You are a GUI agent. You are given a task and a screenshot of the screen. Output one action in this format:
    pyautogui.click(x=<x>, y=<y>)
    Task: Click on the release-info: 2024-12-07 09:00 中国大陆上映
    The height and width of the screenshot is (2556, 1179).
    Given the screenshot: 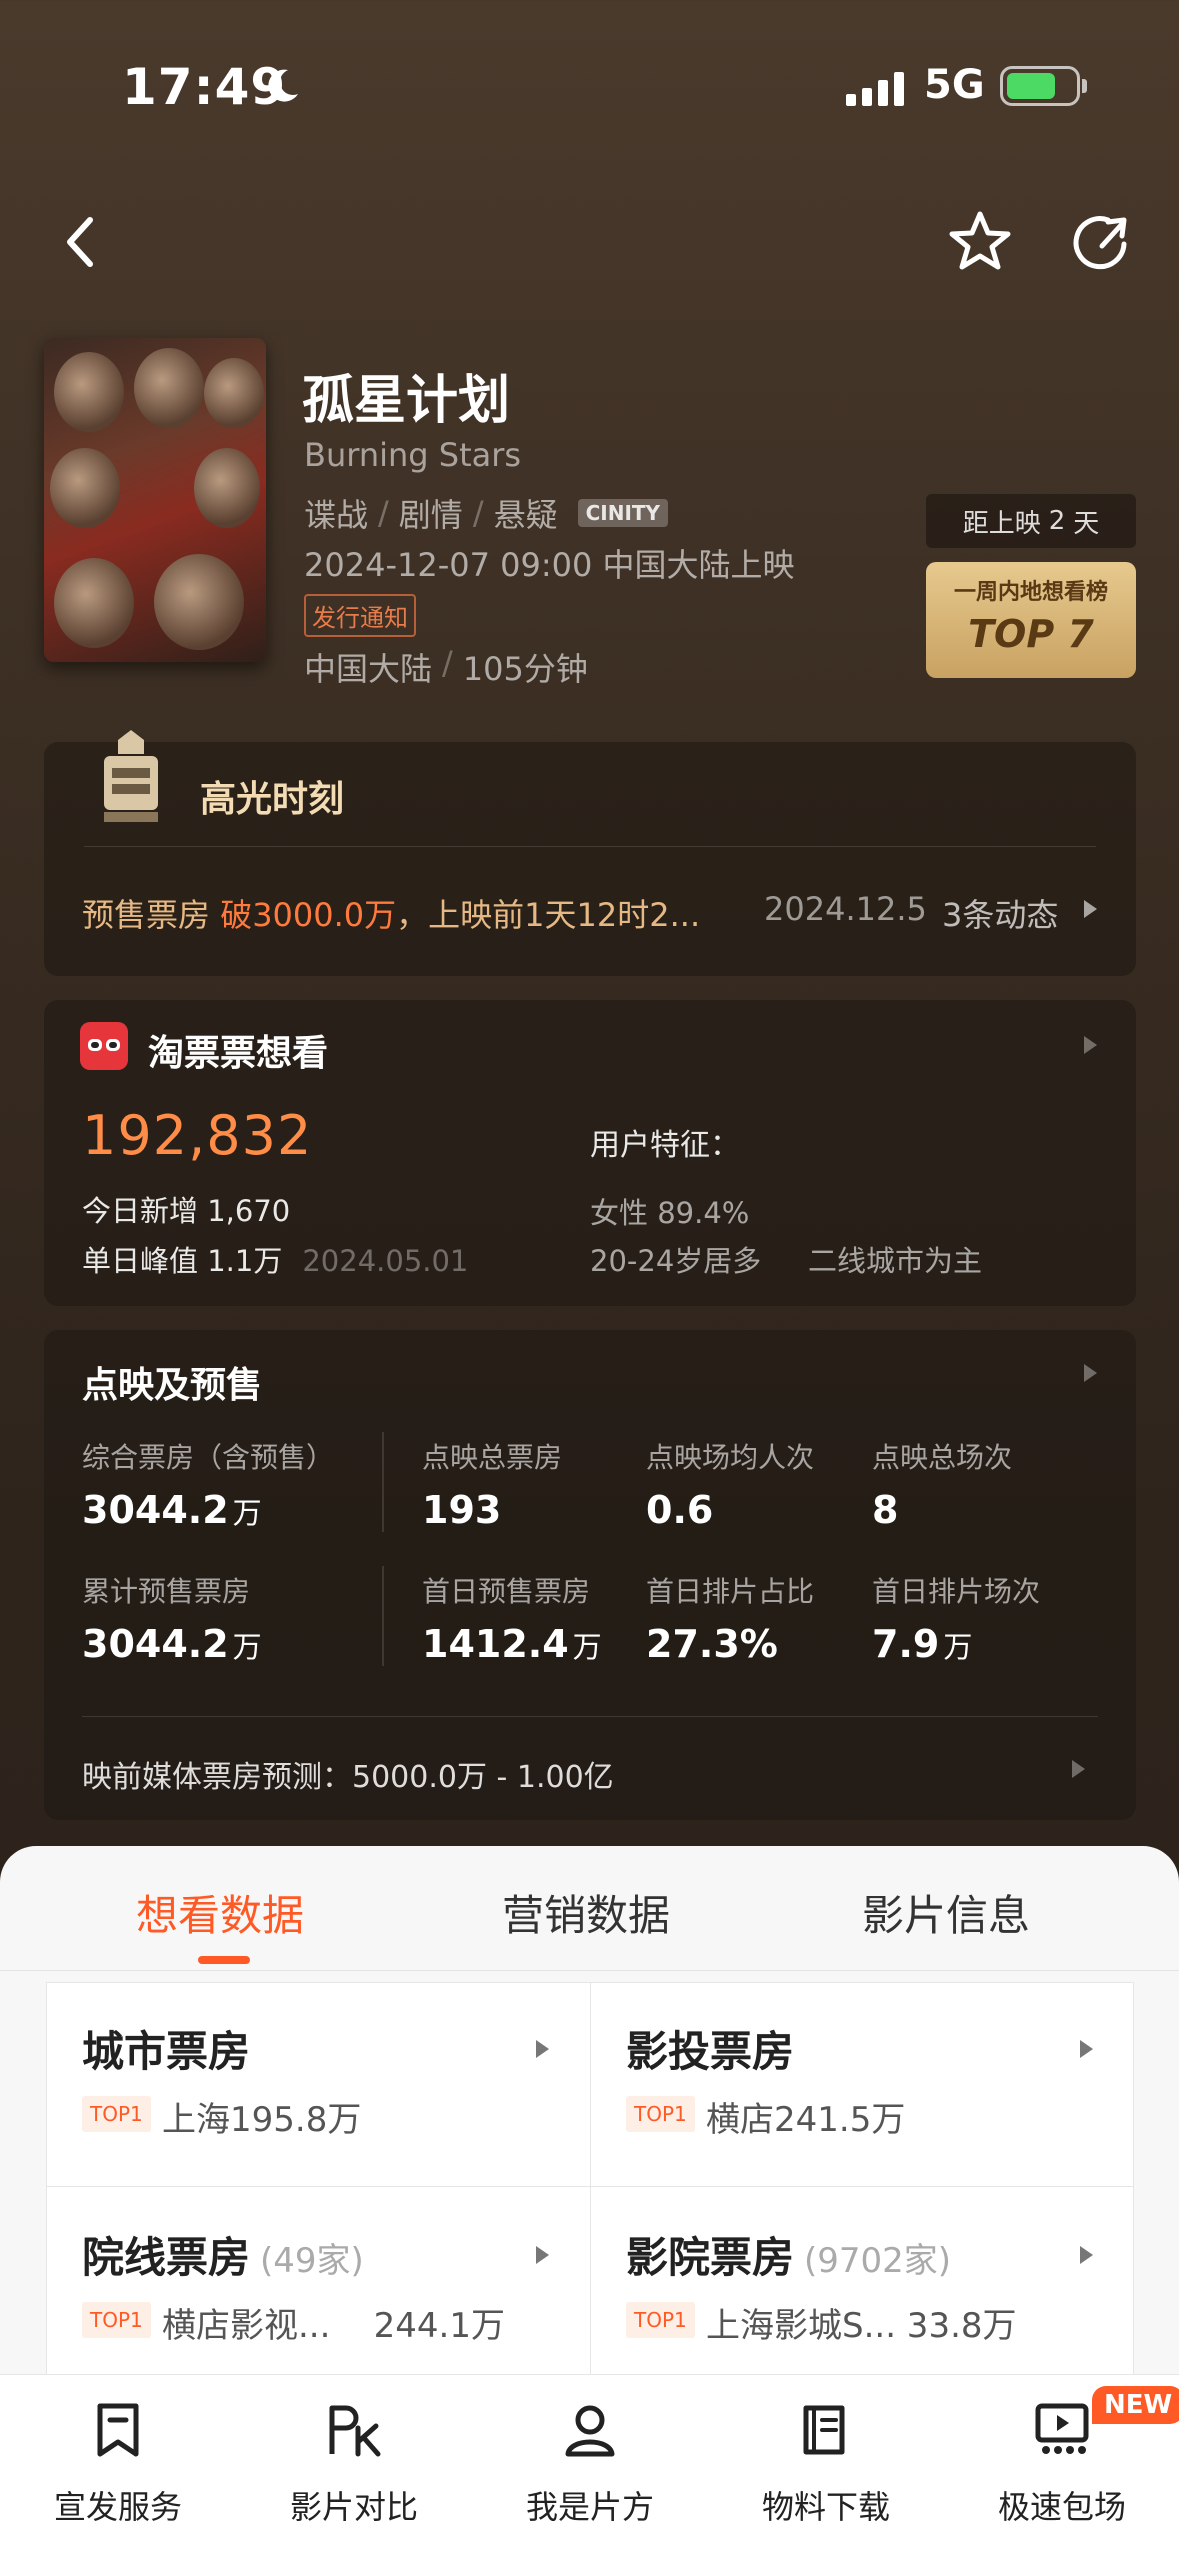 What is the action you would take?
    pyautogui.click(x=549, y=565)
    